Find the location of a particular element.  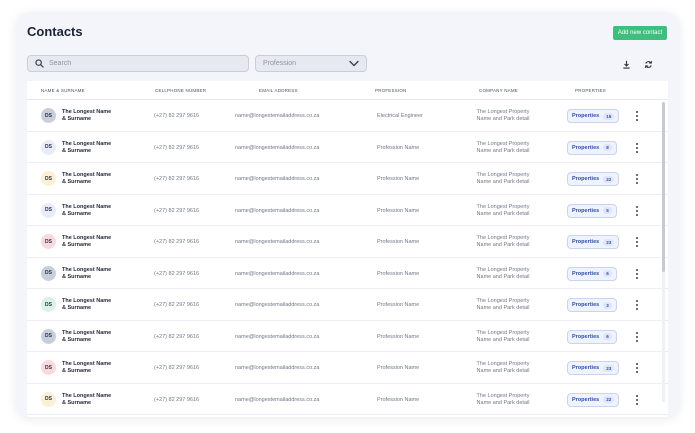

properties-count-badge: 6 is located at coordinates (607, 273).